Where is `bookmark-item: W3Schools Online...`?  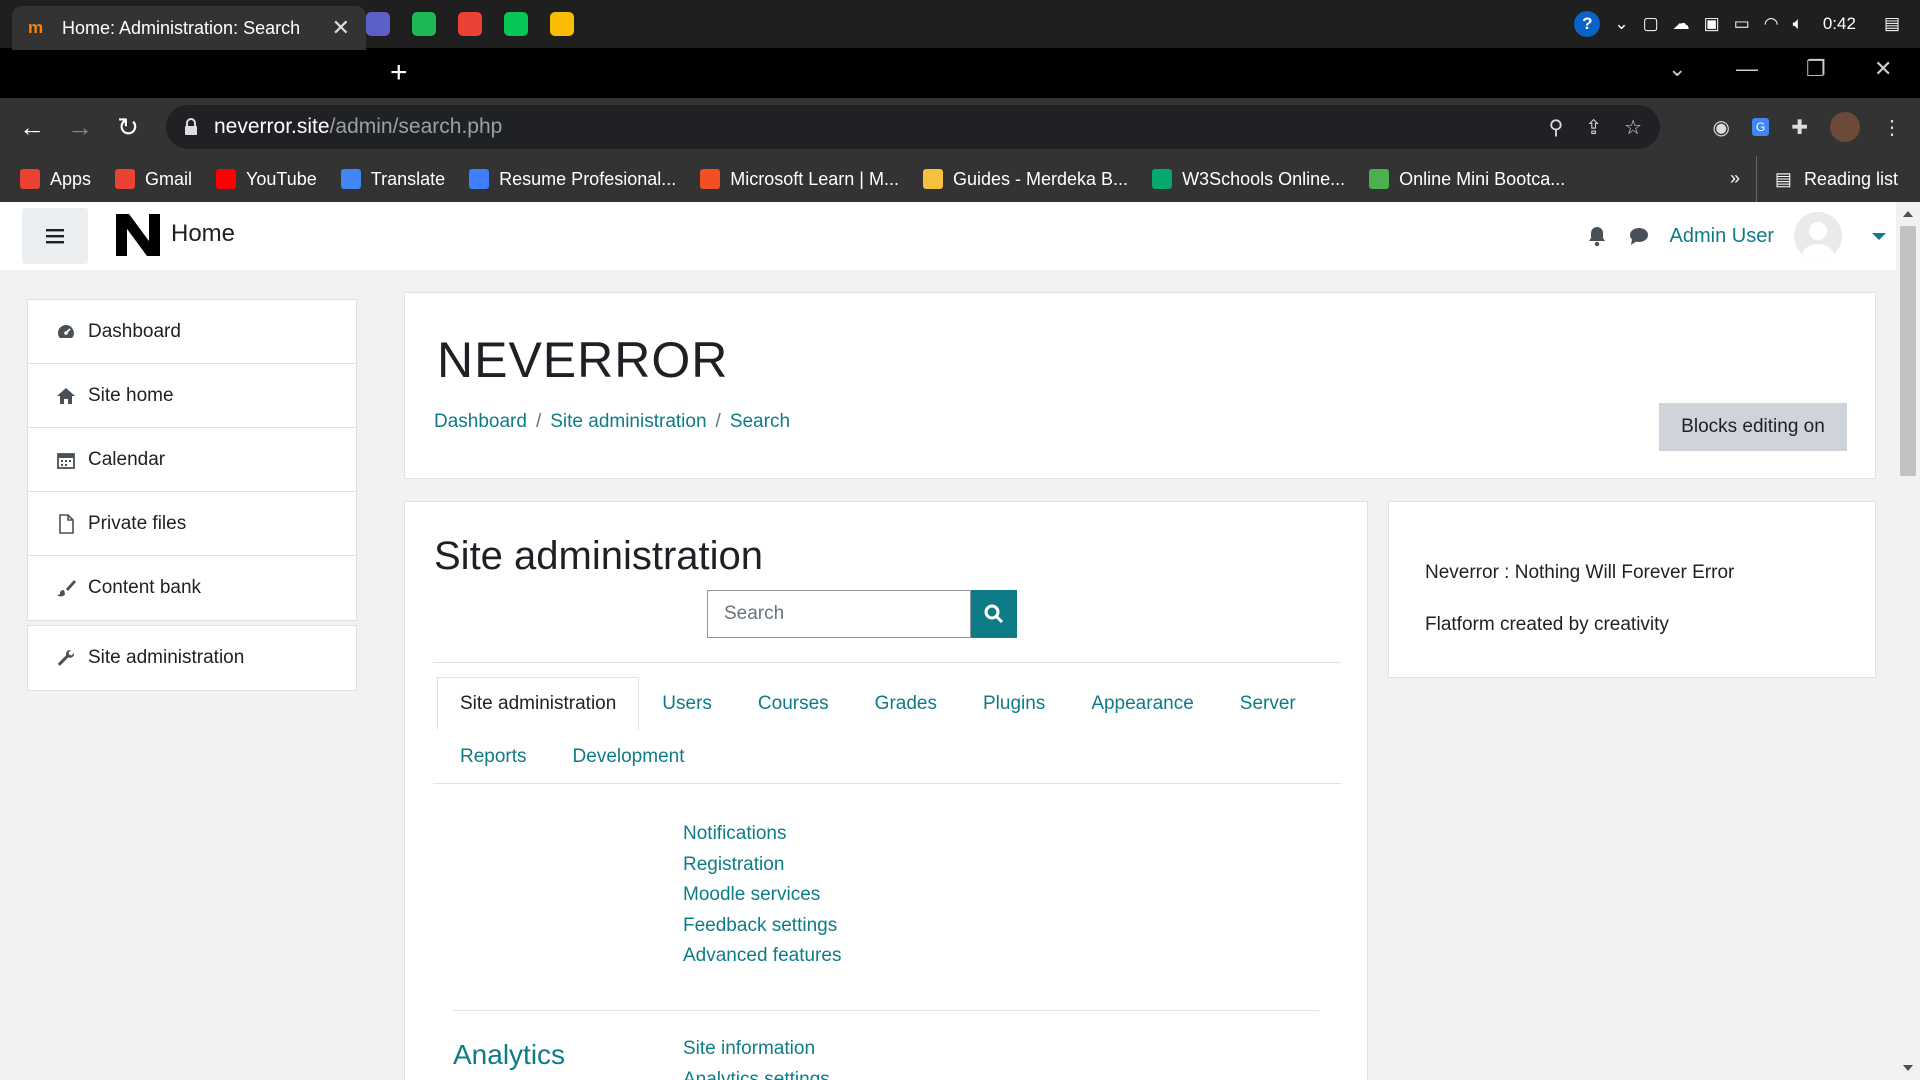
bookmark-item: W3Schools Online... is located at coordinates (1248, 179).